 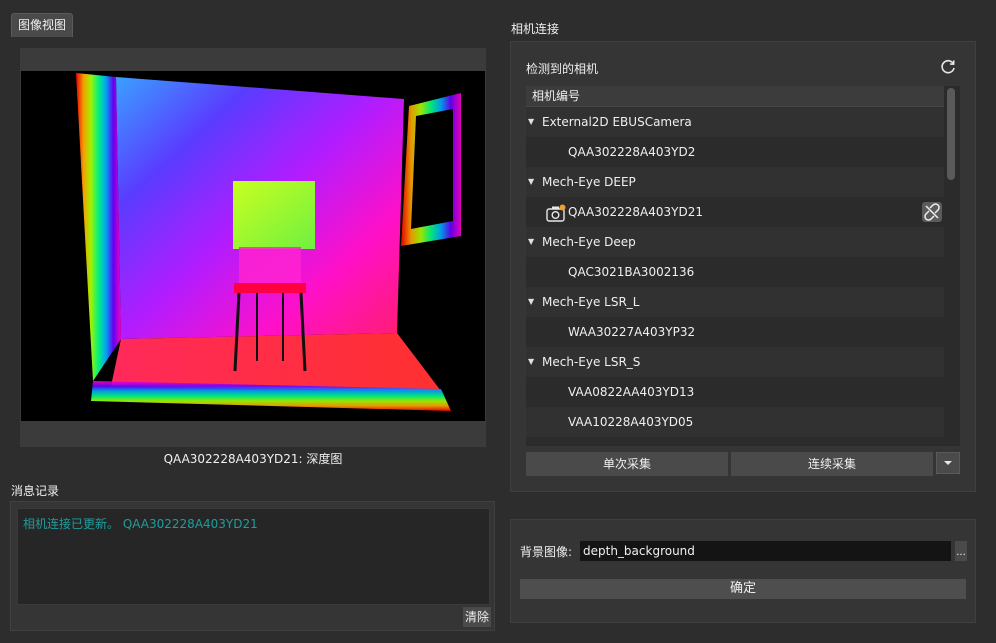 I want to click on continuous-capture-button: 连续采集, so click(x=832, y=464).